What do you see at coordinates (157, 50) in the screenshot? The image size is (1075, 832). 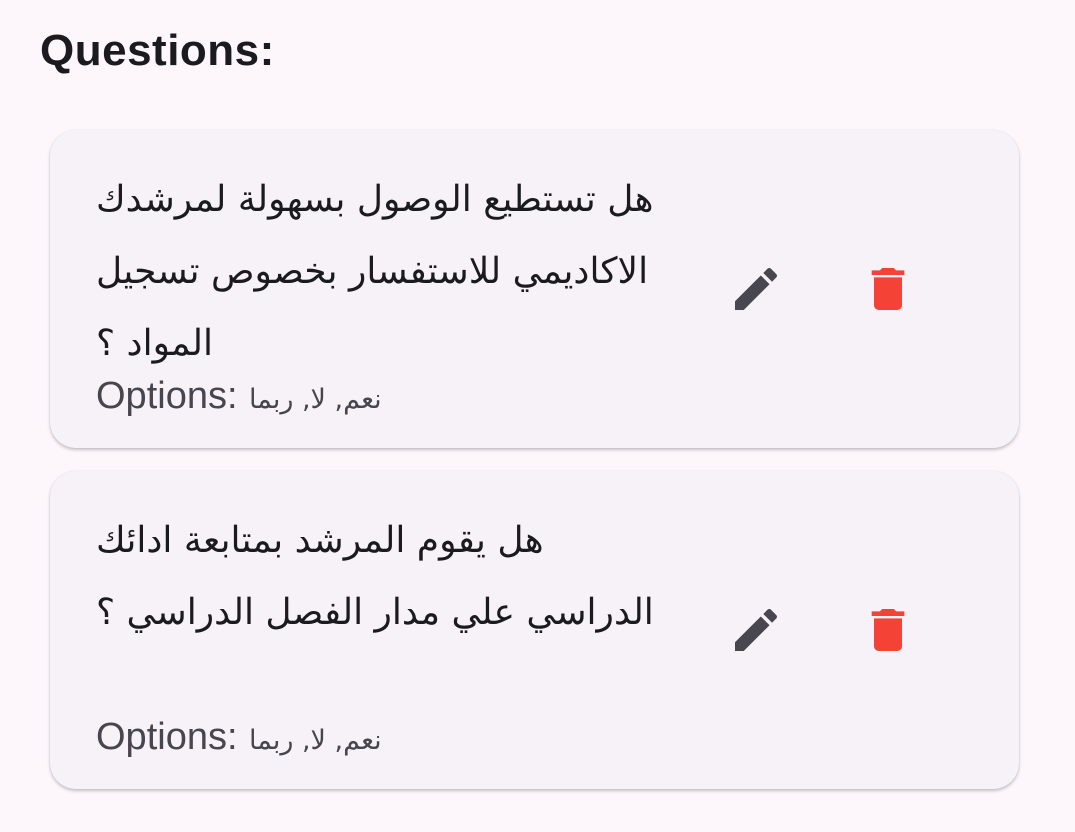 I see `page-title: Questions:` at bounding box center [157, 50].